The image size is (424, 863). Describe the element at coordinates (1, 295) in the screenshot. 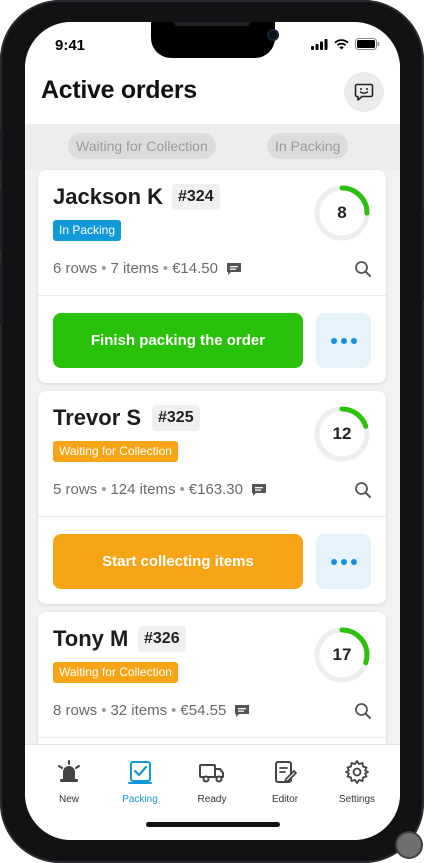

I see `volume-down-button` at that location.